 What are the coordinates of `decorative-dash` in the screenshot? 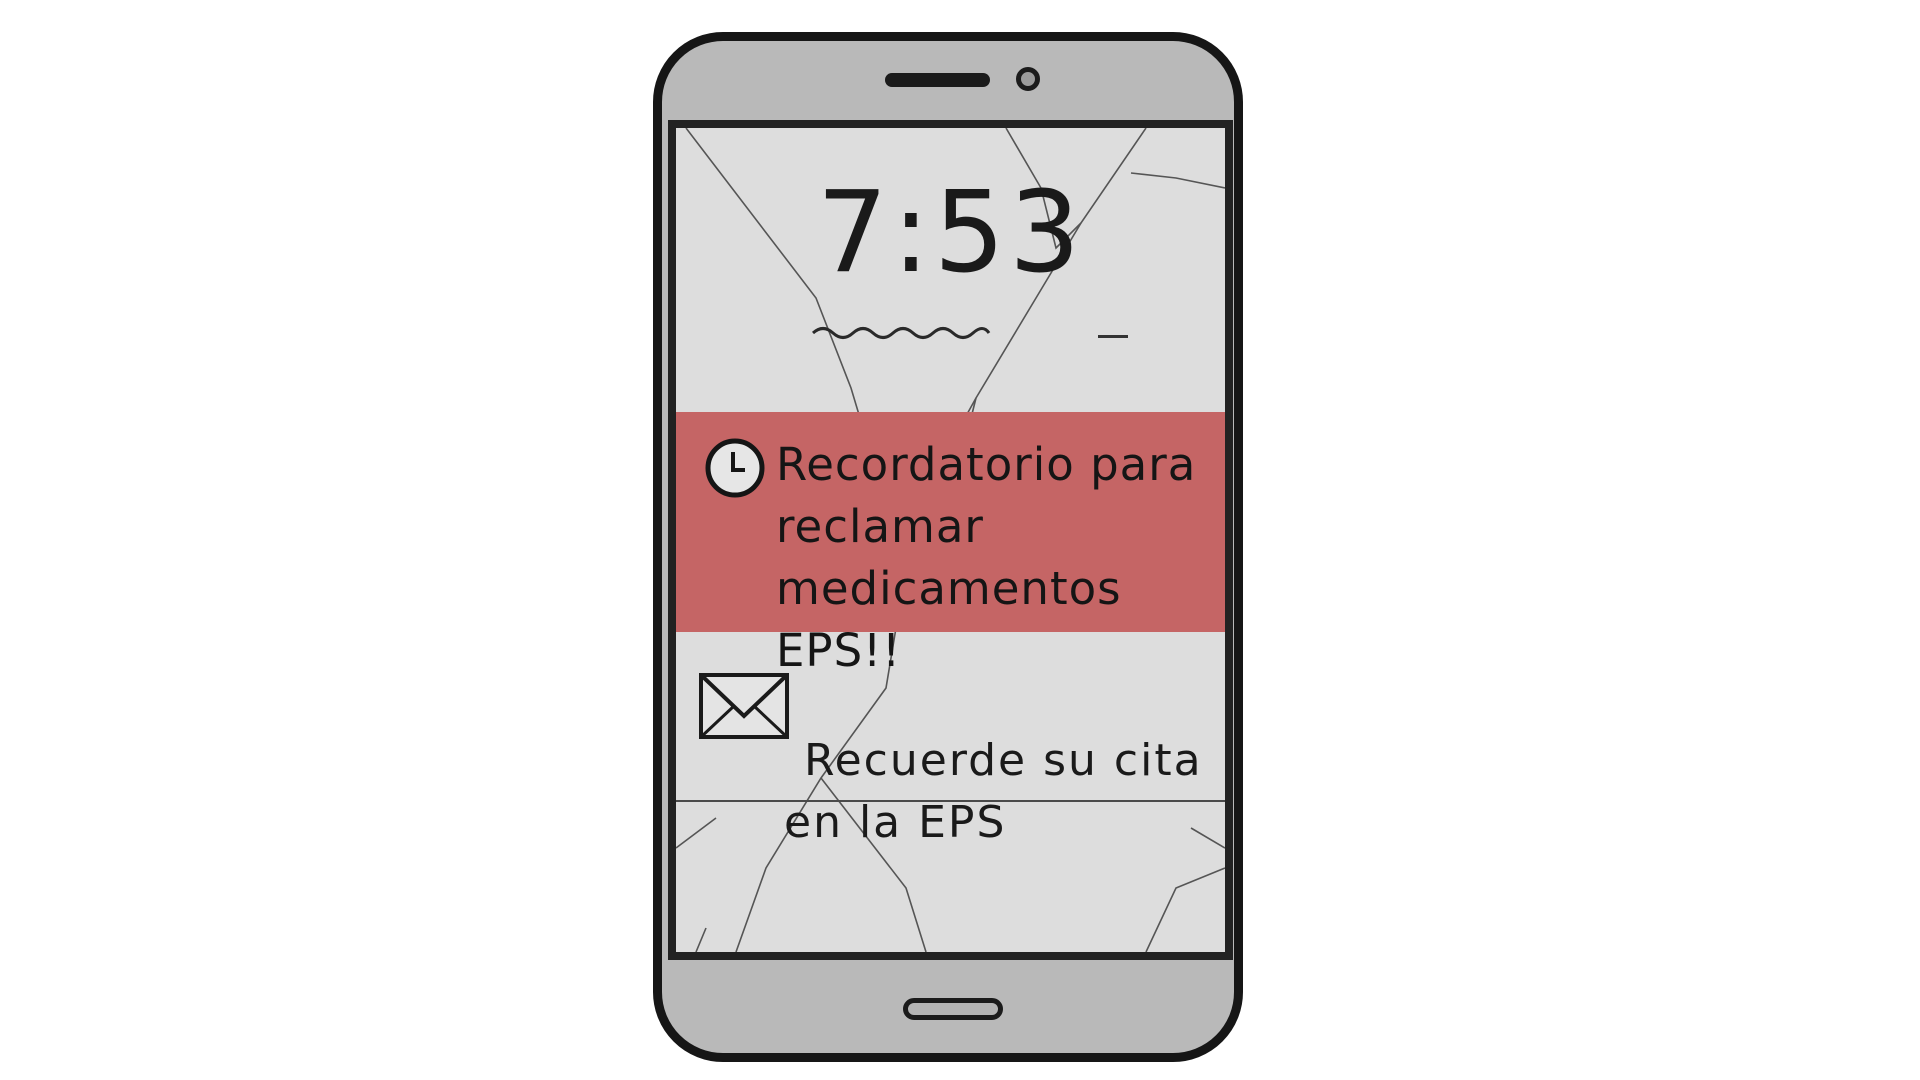 It's located at (1113, 336).